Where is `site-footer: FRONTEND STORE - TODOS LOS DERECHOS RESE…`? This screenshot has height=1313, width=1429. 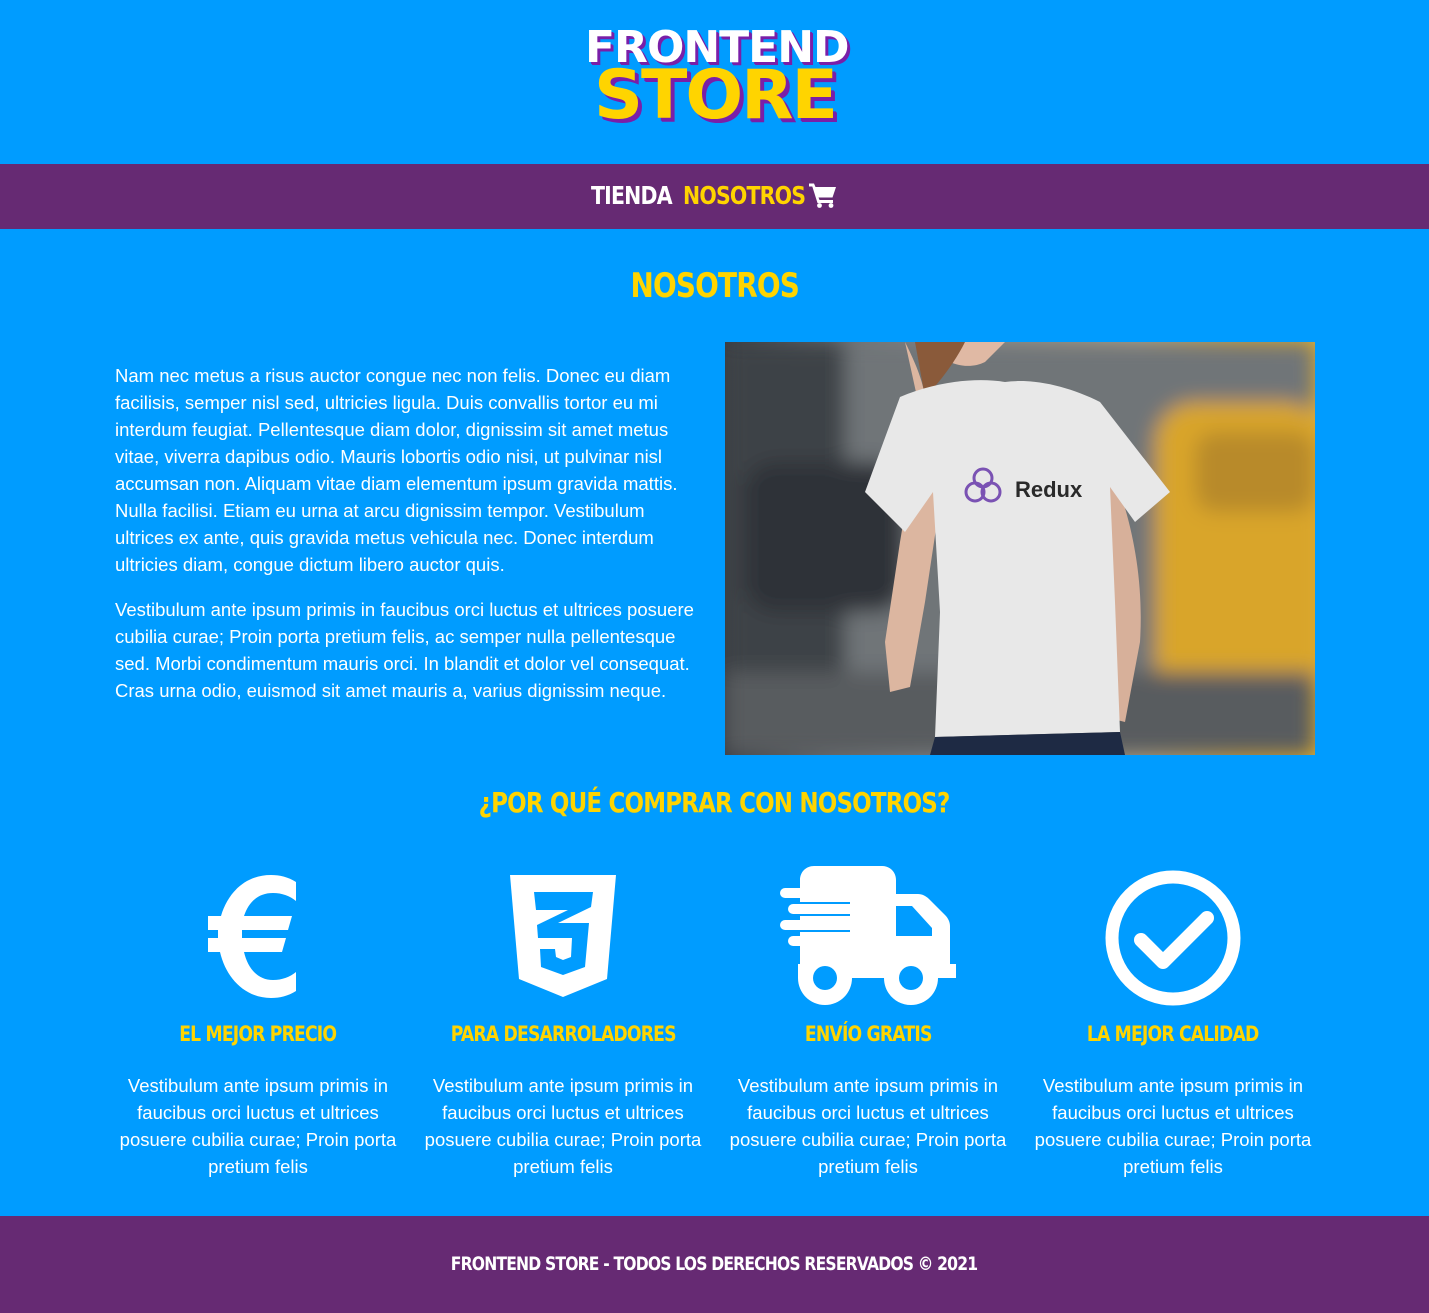
site-footer: FRONTEND STORE - TODOS LOS DERECHOS RESE… is located at coordinates (714, 1264).